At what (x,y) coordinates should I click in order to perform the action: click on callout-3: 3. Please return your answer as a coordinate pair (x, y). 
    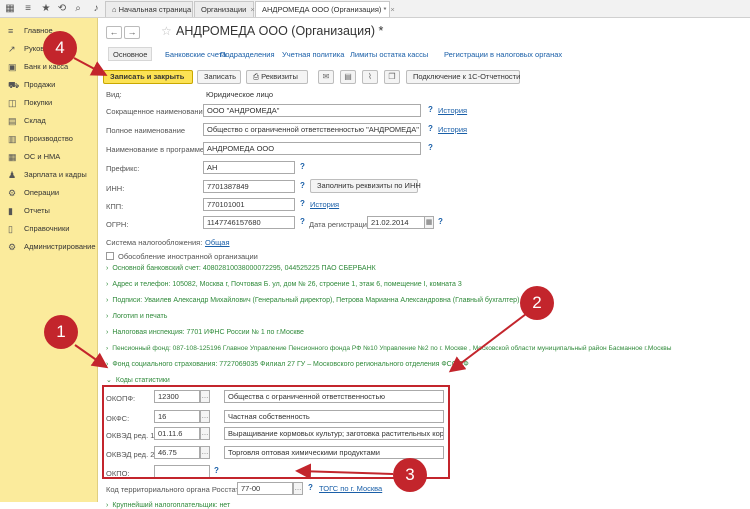
    Looking at the image, I should click on (410, 475).